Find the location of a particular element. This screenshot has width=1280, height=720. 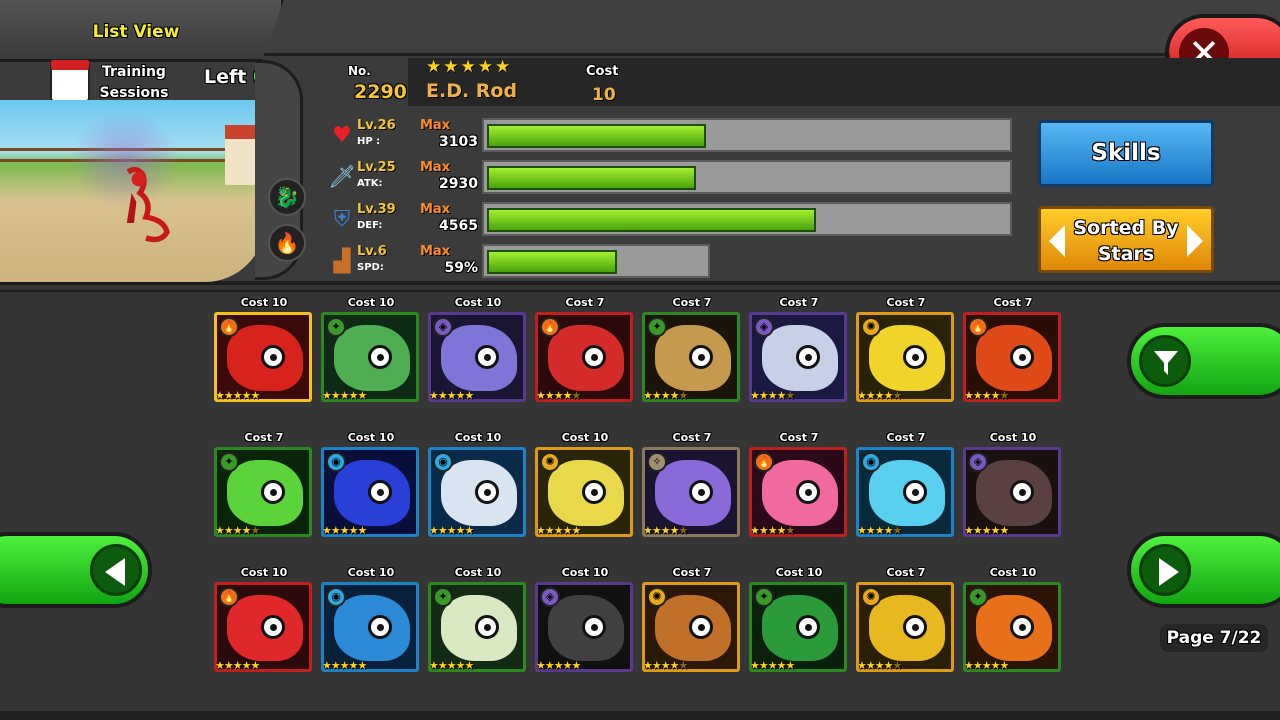

skills-button: Skills is located at coordinates (1126, 153).